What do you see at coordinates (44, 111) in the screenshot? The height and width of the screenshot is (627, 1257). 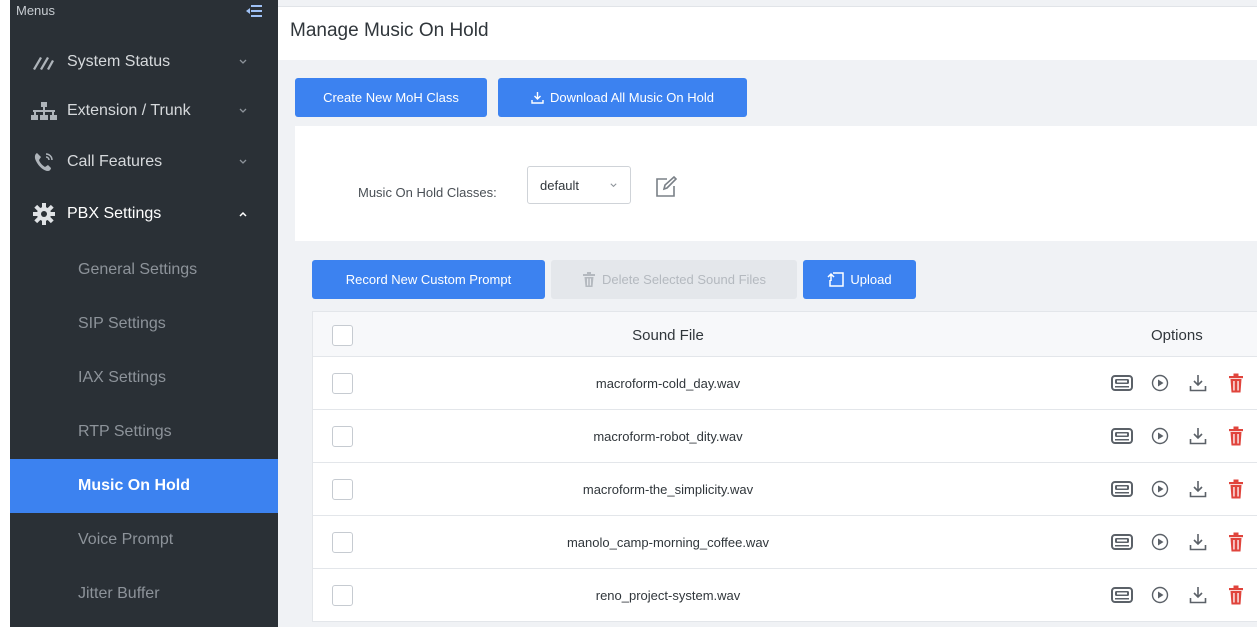 I see `network-icon` at bounding box center [44, 111].